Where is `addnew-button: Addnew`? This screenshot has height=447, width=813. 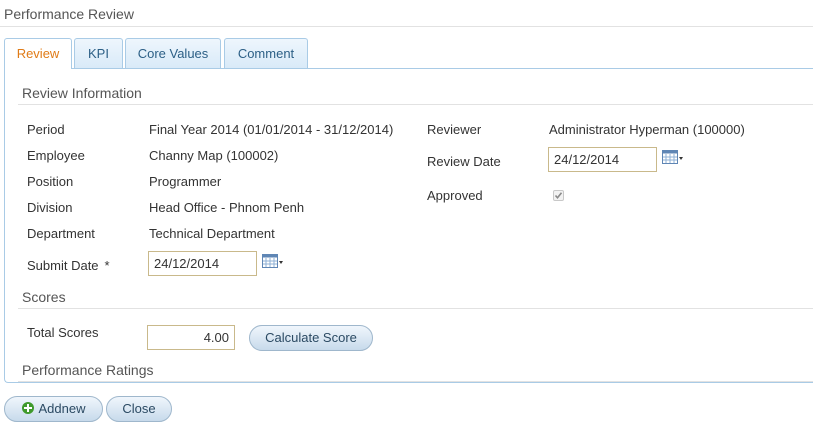
addnew-button: Addnew is located at coordinates (53, 409).